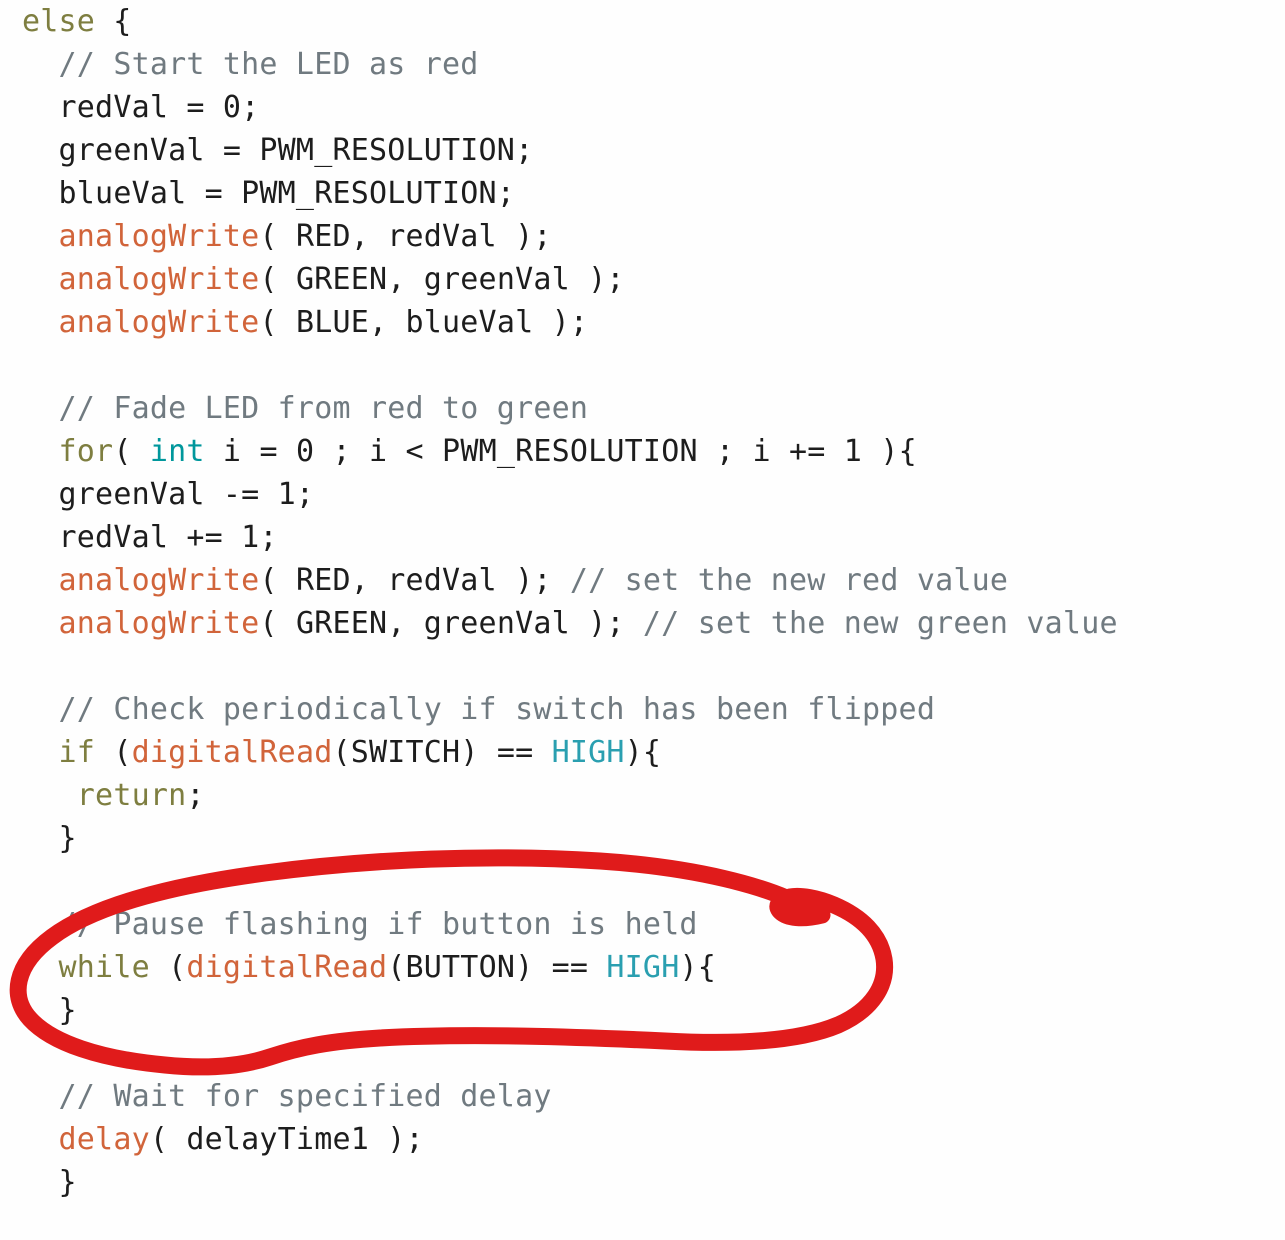 This screenshot has height=1240, width=1285. Describe the element at coordinates (104, 967) in the screenshot. I see `code-token-kw: while` at that location.